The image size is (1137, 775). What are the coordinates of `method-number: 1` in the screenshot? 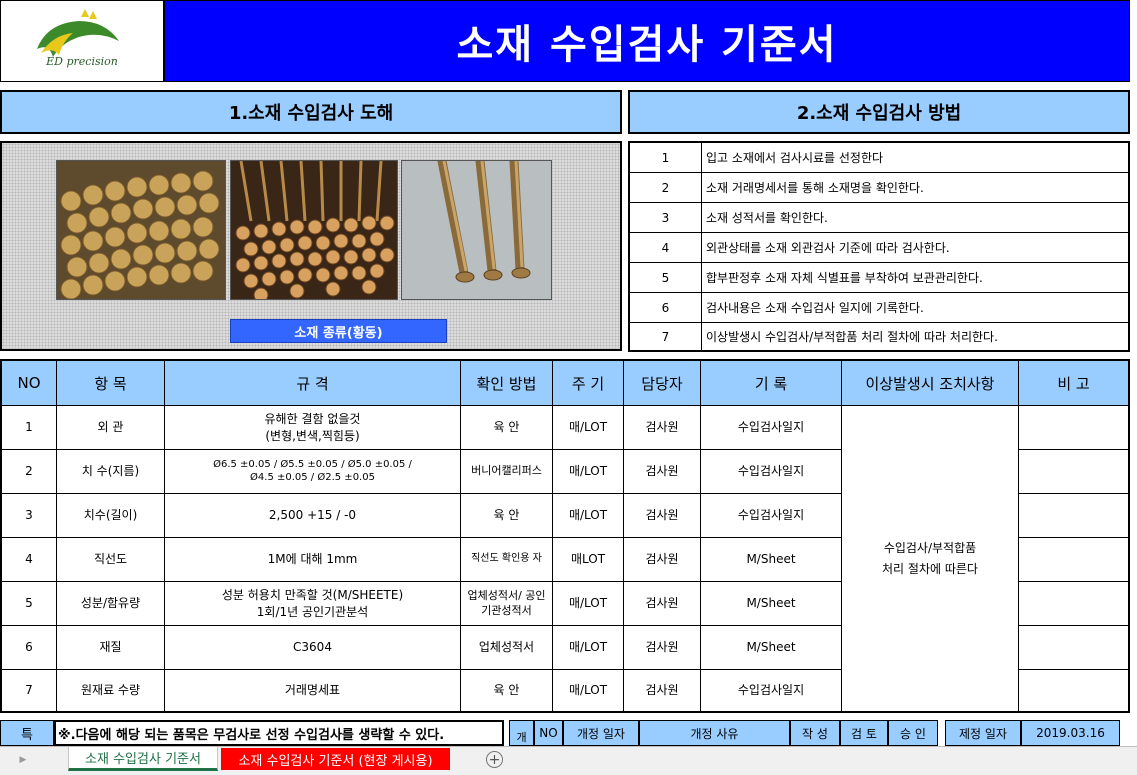 It's located at (666, 157).